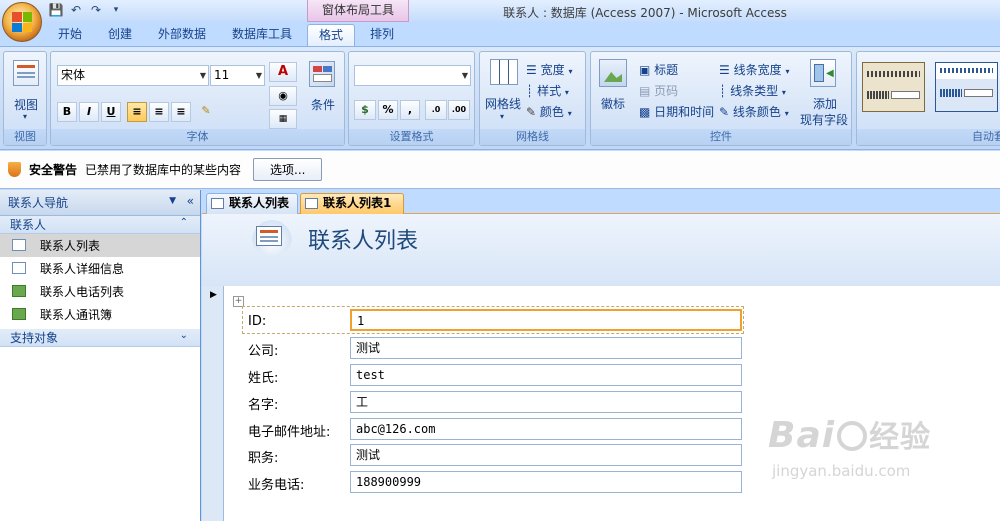 Image resolution: width=1000 pixels, height=521 pixels. I want to click on date-time-button: ▩ 日期和时间, so click(676, 111).